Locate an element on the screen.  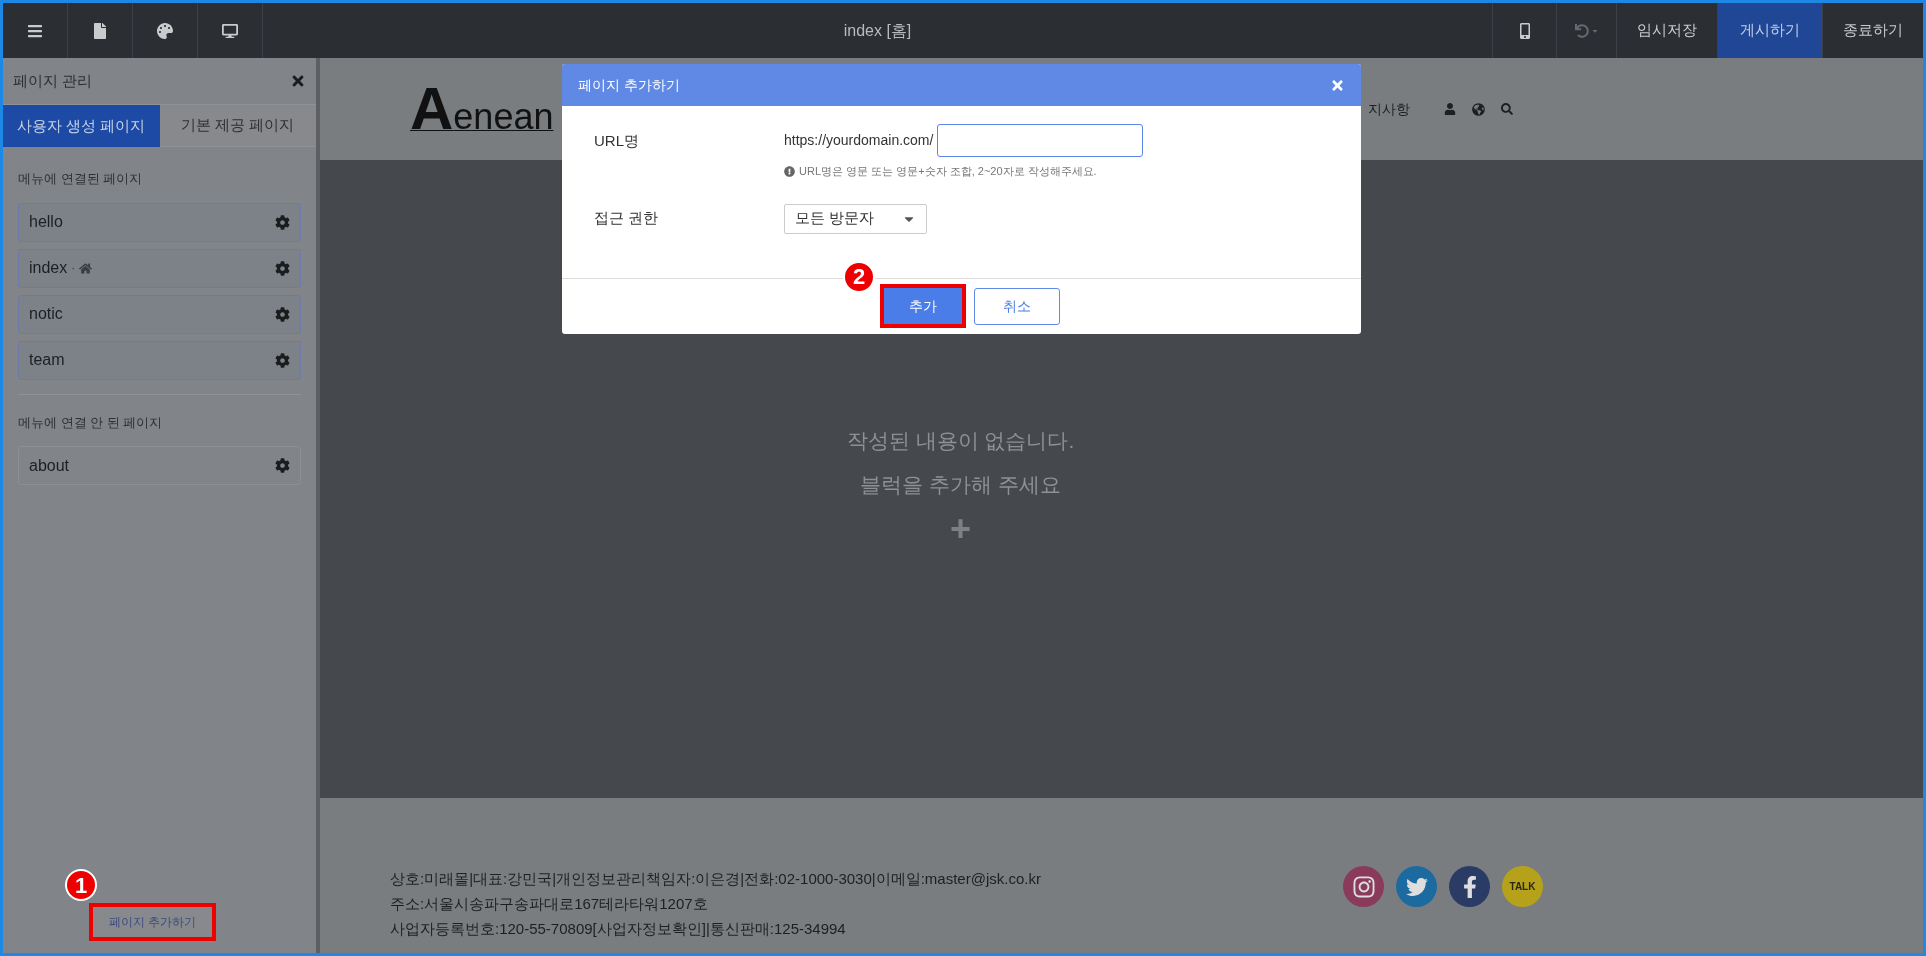
logo: Aenean is located at coordinates (482, 109).